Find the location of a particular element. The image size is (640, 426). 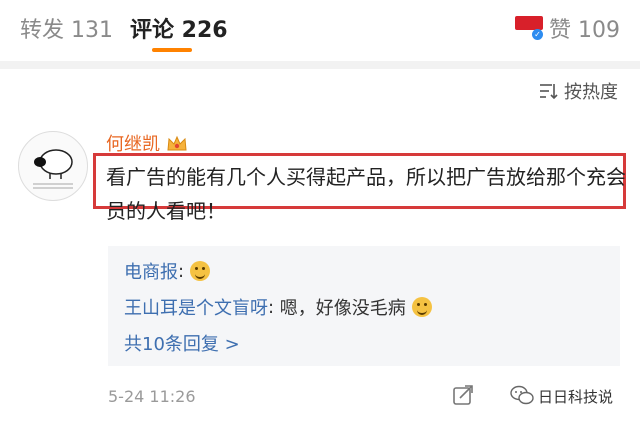

comment-date: 5-24 11:26 is located at coordinates (152, 396).